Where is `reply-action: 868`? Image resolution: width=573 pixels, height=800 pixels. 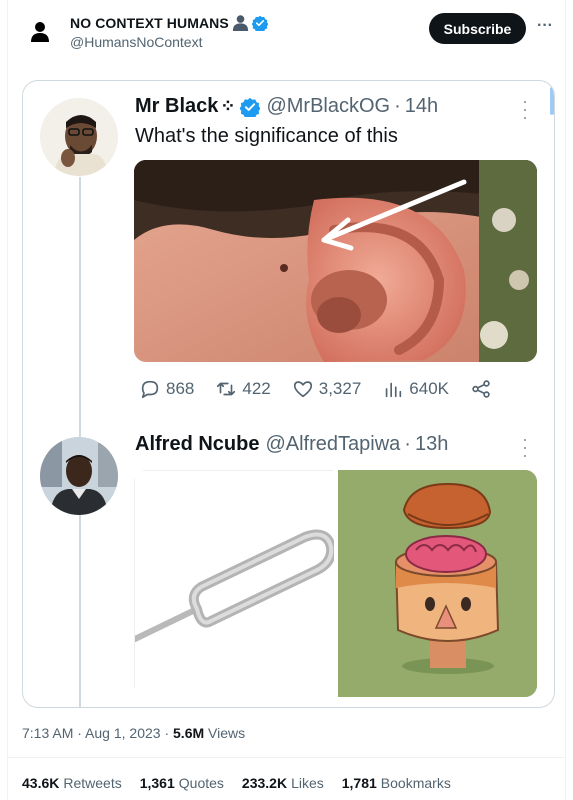 reply-action: 868 is located at coordinates (166, 389).